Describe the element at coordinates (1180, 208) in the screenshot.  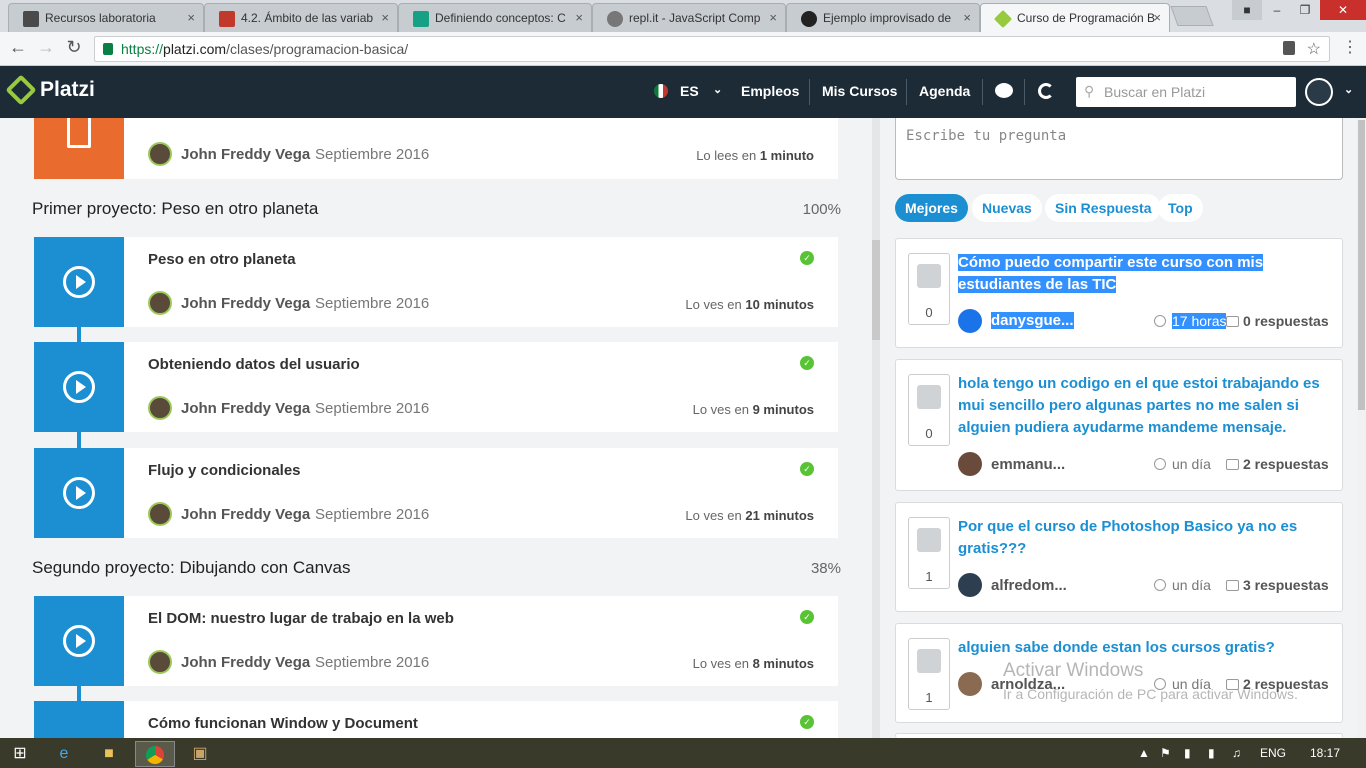
I see `filter-top: Top` at that location.